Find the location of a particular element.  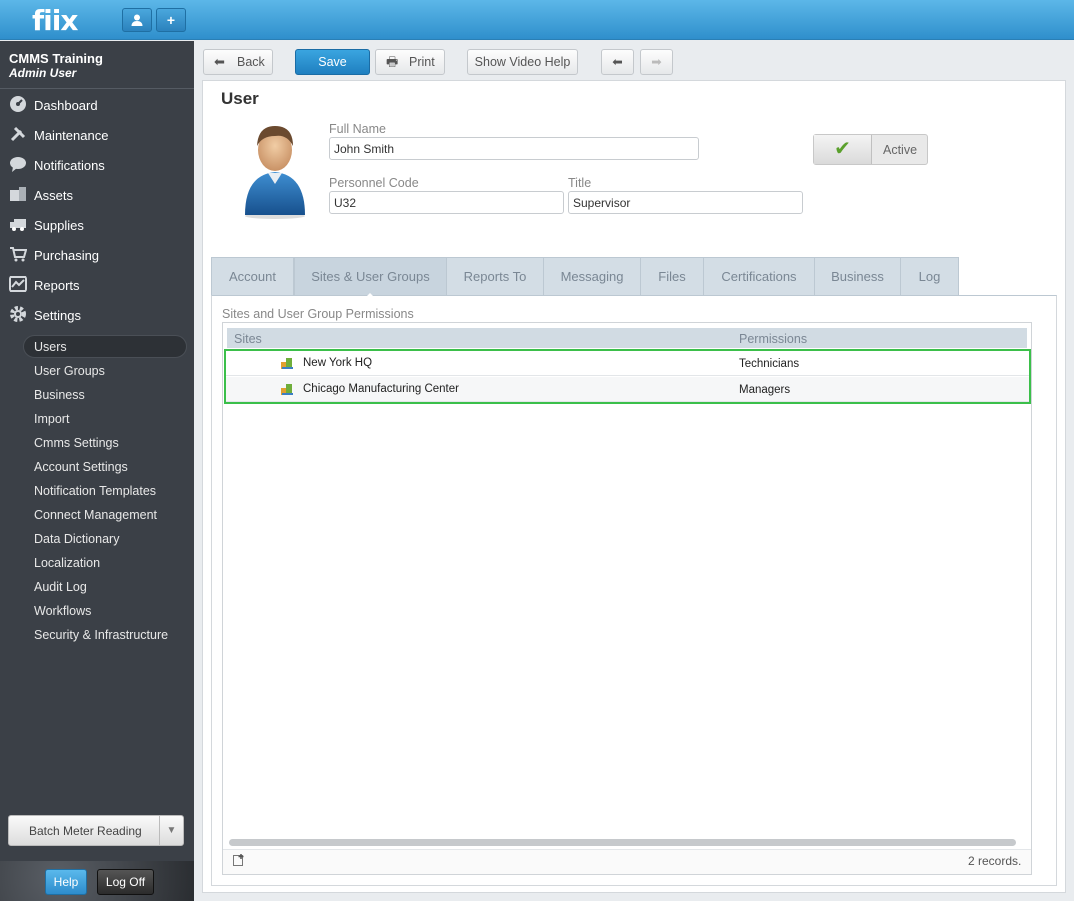

record-count: 2 records. is located at coordinates (995, 861).